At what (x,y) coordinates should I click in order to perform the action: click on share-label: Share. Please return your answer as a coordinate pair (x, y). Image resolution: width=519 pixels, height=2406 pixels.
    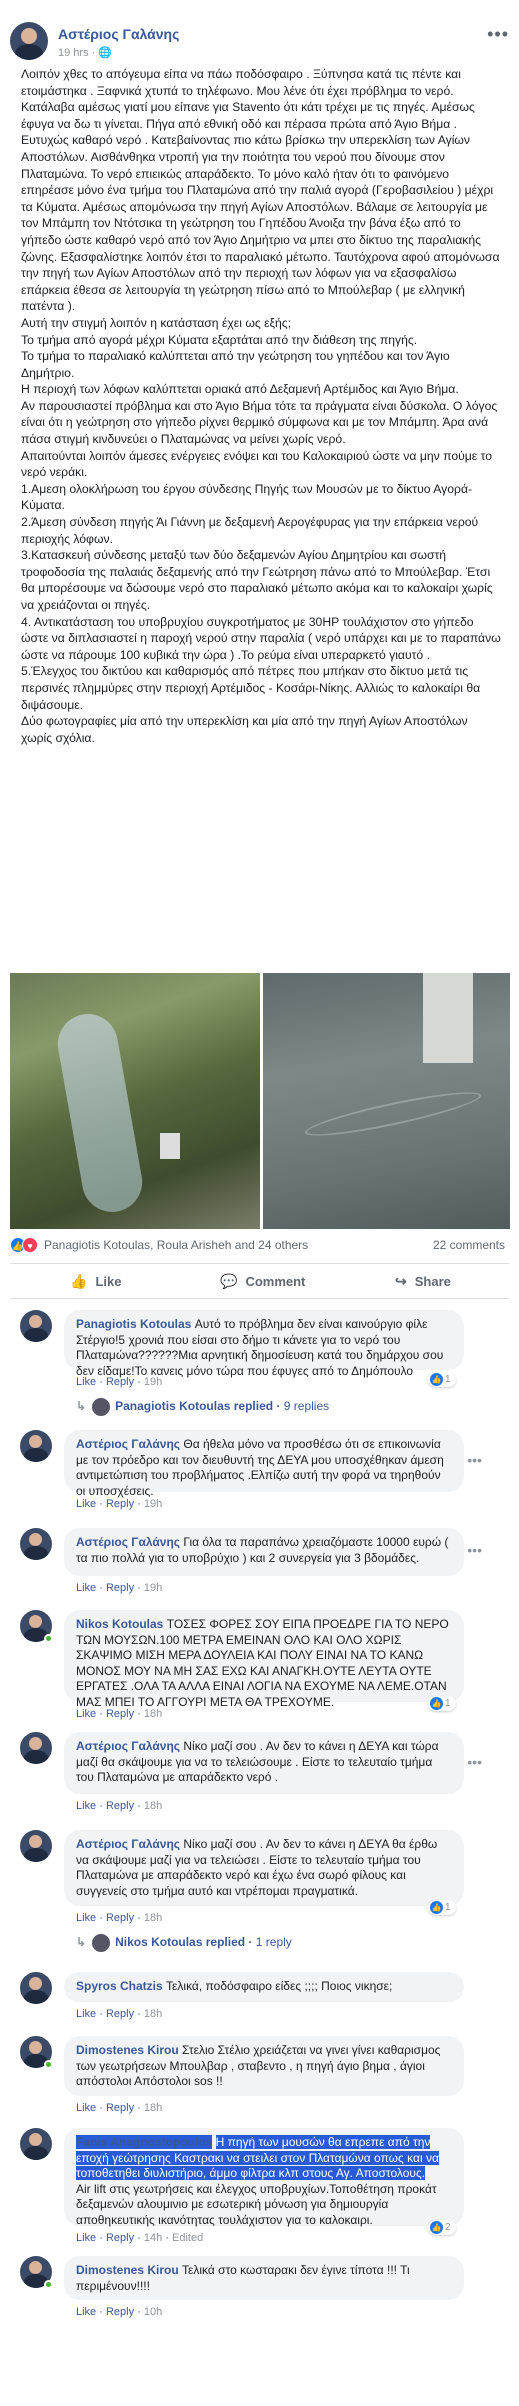
    Looking at the image, I should click on (432, 1281).